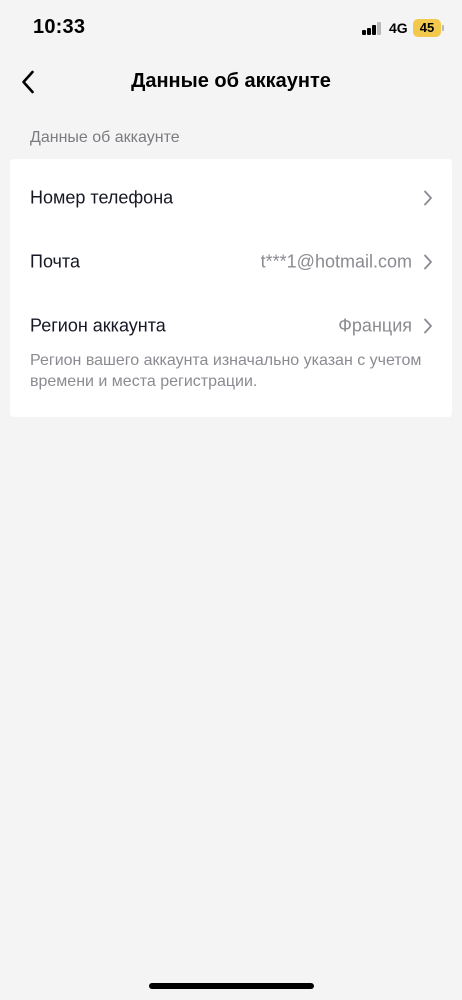 The image size is (462, 1000). Describe the element at coordinates (98, 325) in the screenshot. I see `account-region-label: Регион аккаунта` at that location.